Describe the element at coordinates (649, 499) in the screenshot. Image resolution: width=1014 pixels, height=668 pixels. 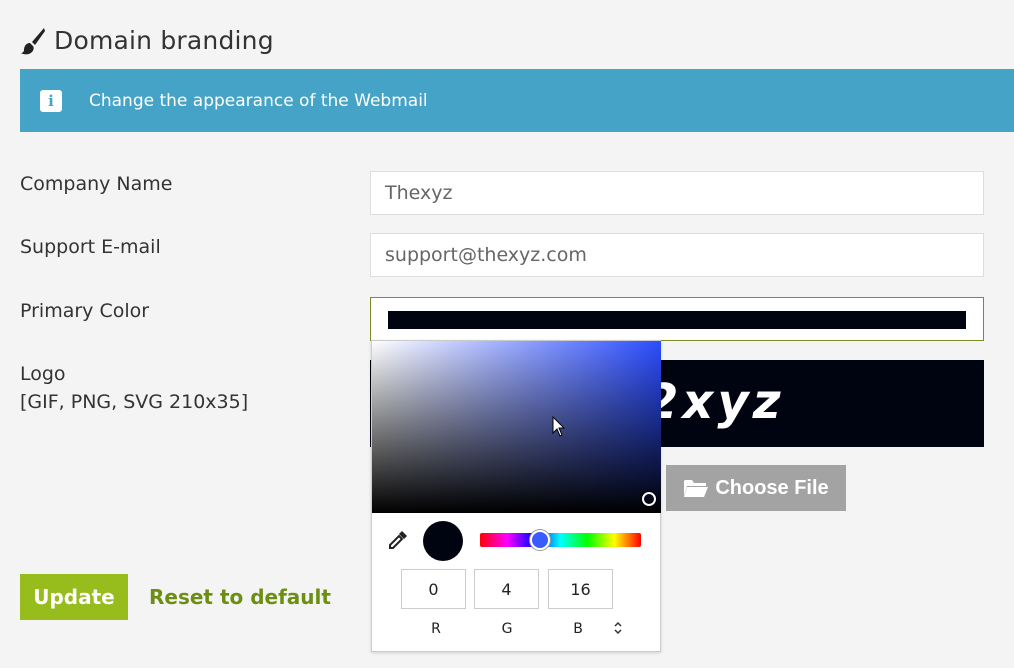
I see `saturation-handle` at that location.